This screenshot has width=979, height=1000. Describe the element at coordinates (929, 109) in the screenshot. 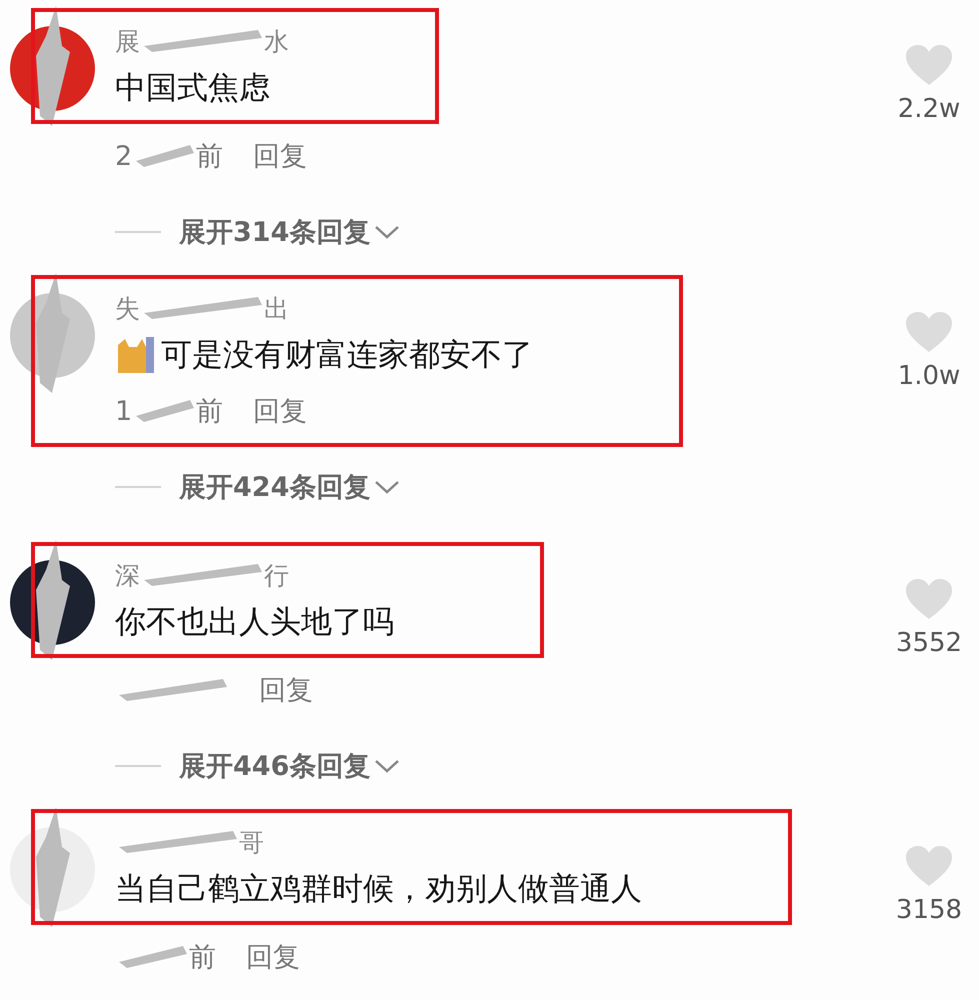

I see `like-count: 2.2w` at that location.